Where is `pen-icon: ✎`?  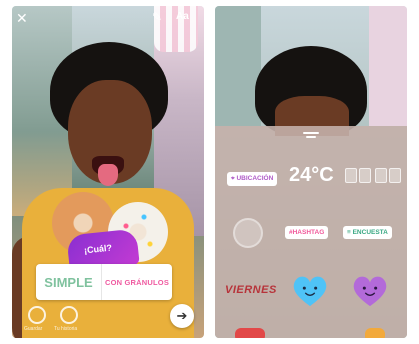
pen-icon: ✎ is located at coordinates (157, 17).